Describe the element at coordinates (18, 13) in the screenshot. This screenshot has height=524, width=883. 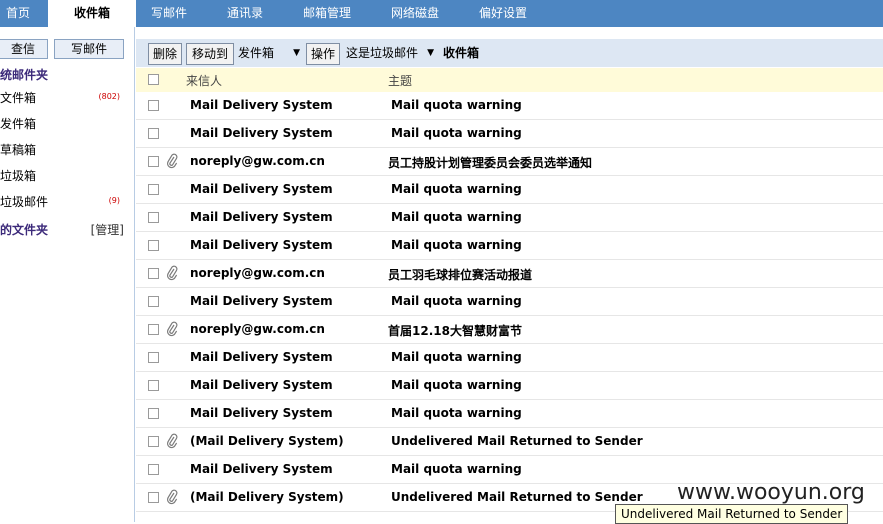
I see `tab-home: 首页` at that location.